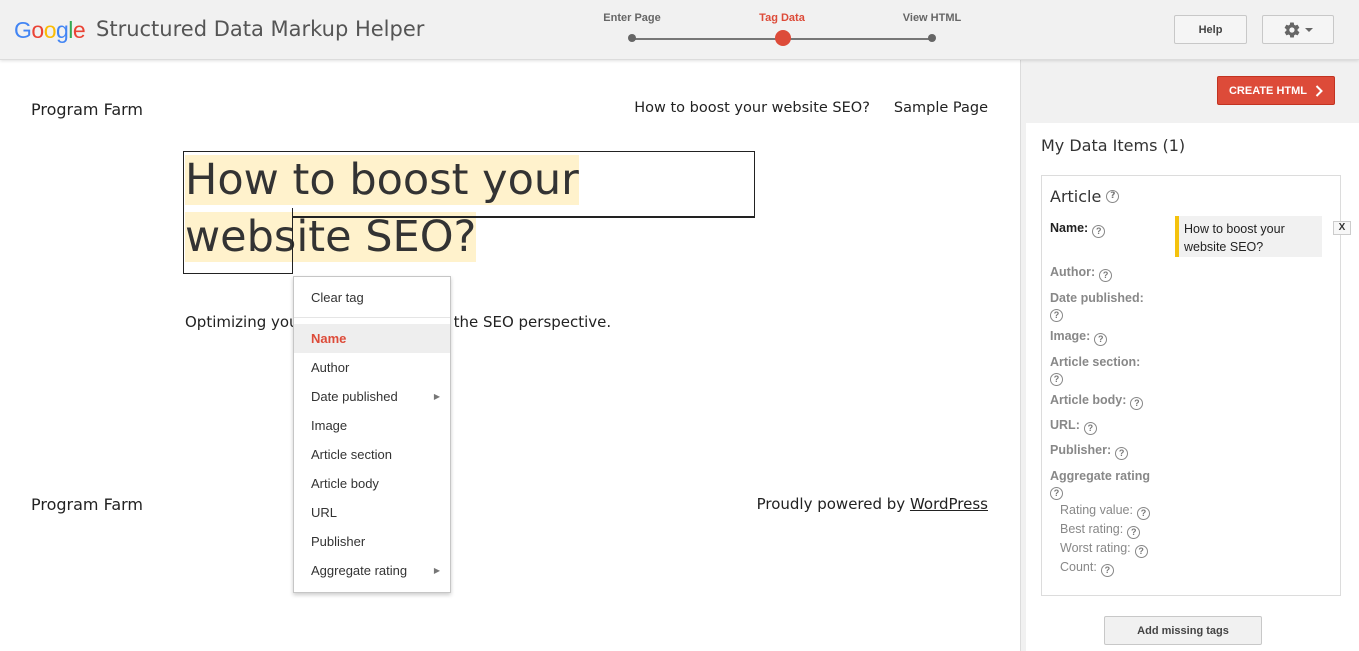 The height and width of the screenshot is (651, 1359). I want to click on progress-steps: Enter Page Tag Data View HTML, so click(790, 32).